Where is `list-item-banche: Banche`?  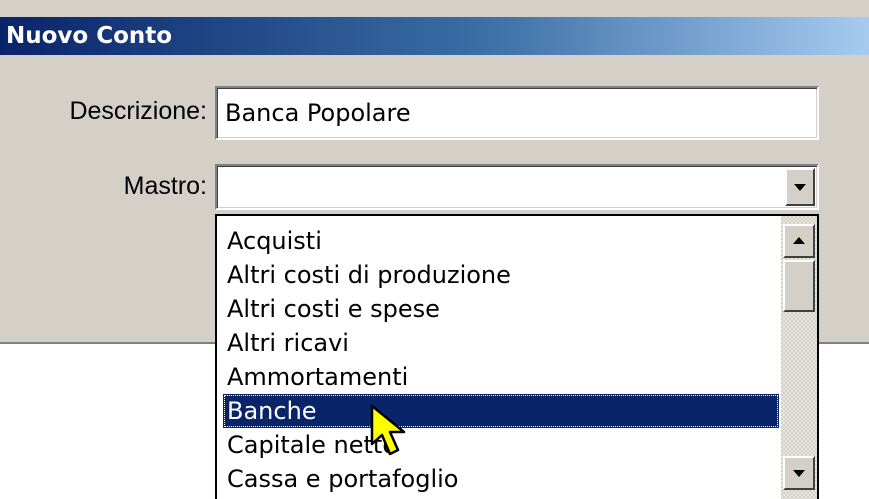
list-item-banche: Banche is located at coordinates (501, 411).